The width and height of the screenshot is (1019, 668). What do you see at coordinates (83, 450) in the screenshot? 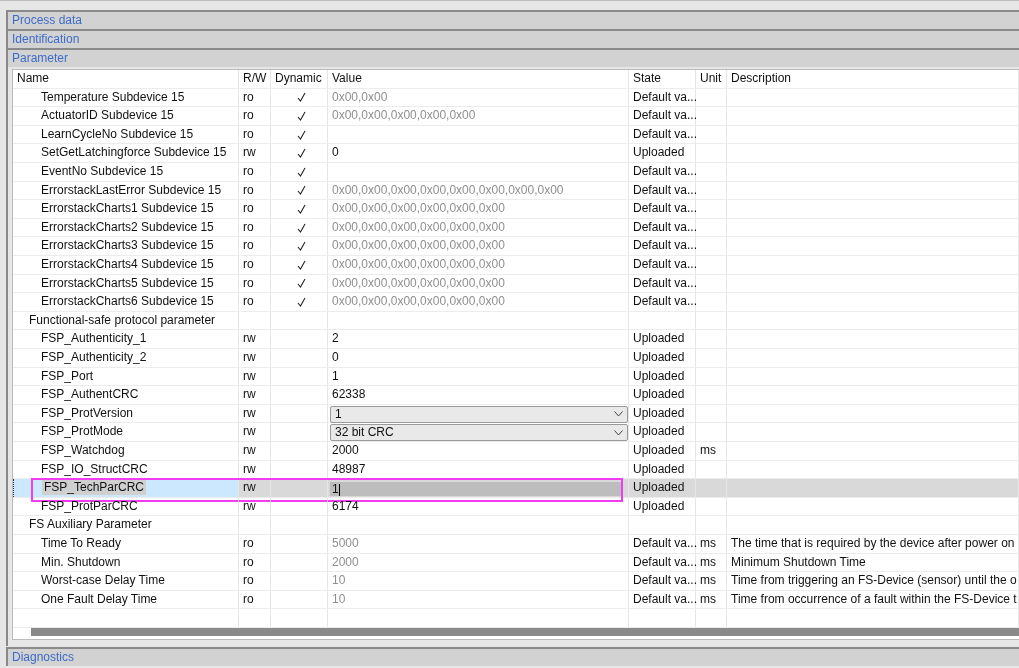
I see `parameter-name: FSP_Watchdog` at bounding box center [83, 450].